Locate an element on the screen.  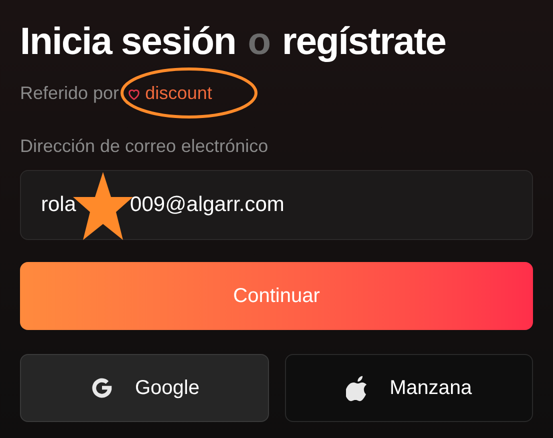
referral-code: discount is located at coordinates (178, 93).